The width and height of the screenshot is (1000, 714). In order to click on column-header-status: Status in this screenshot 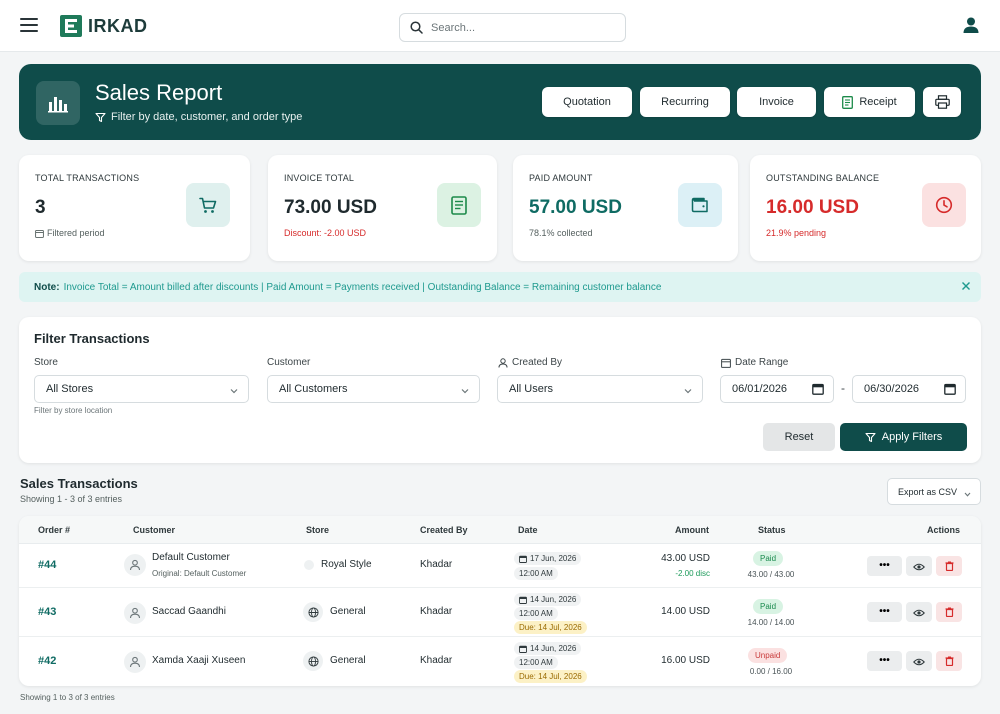, I will do `click(772, 530)`.